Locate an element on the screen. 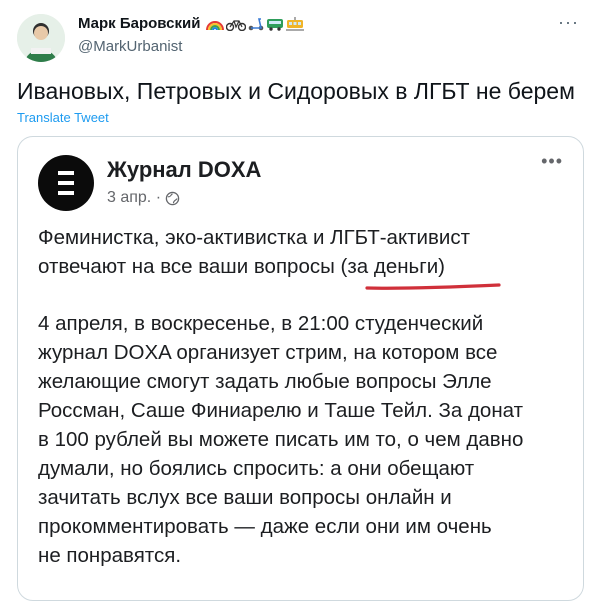 This screenshot has height=603, width=597. bus-emoji is located at coordinates (275, 24).